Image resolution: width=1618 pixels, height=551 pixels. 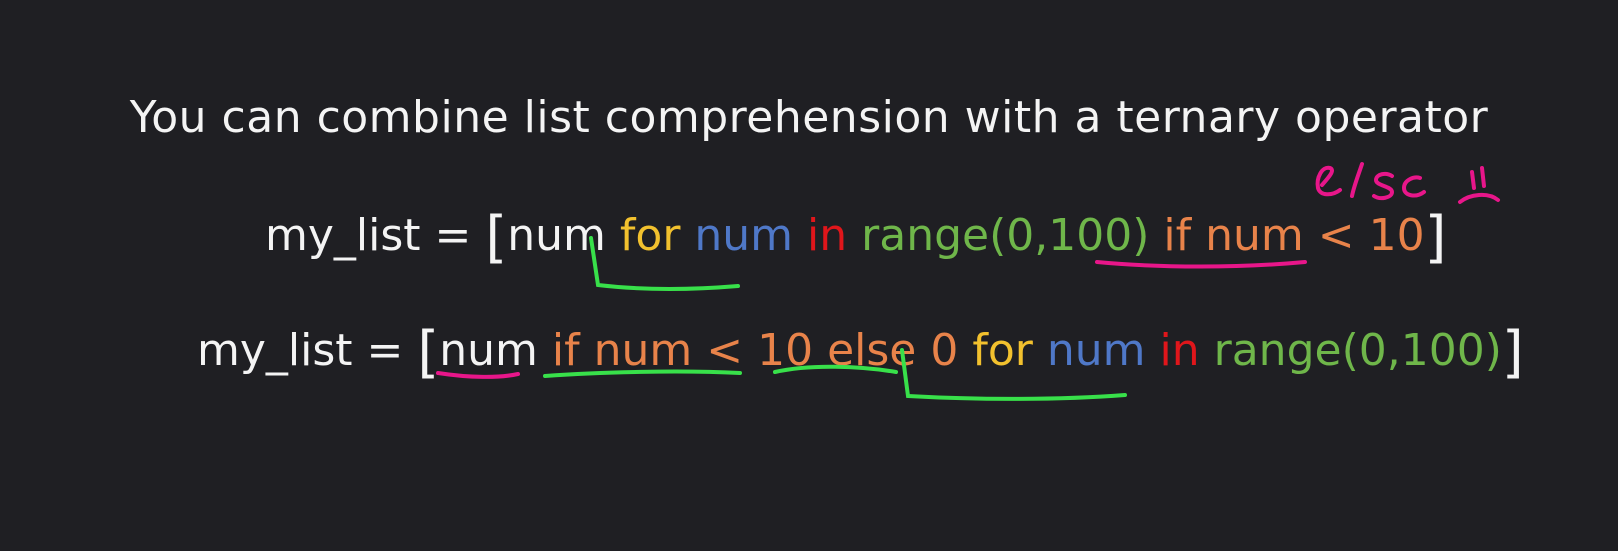 I want to click on green-underline-if-condition, so click(x=642, y=373).